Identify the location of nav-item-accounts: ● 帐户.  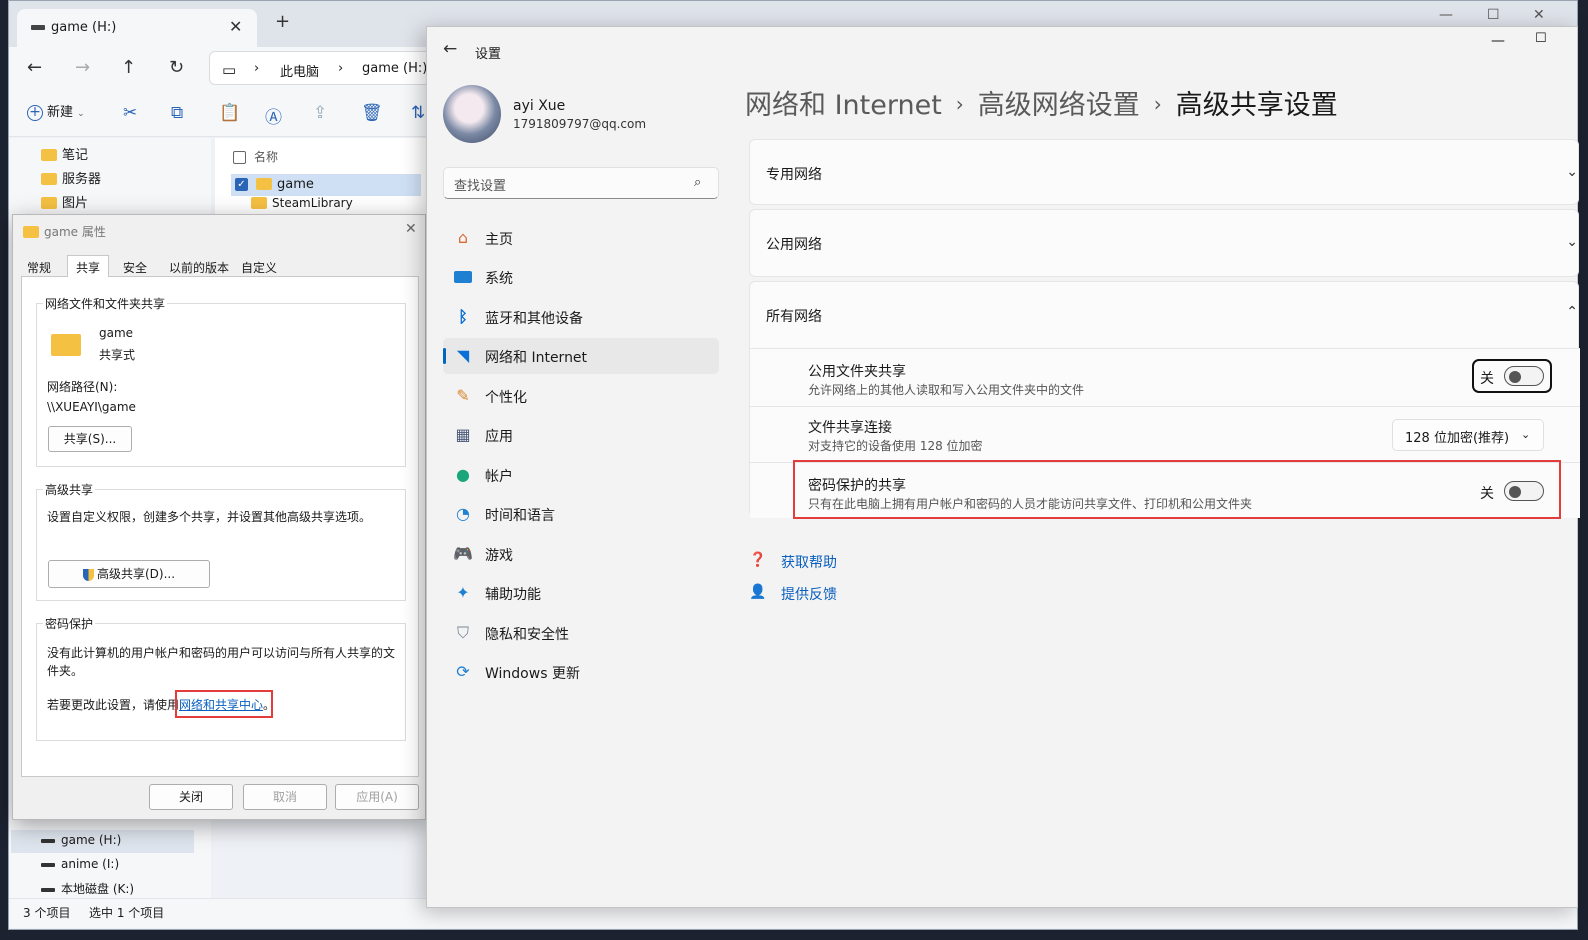
(581, 475).